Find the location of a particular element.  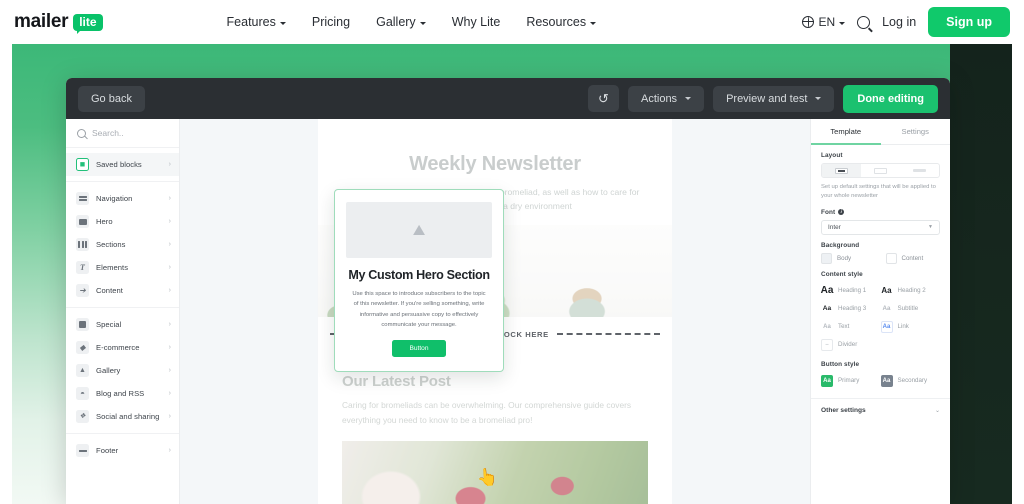

blocks-search-field: Search.. is located at coordinates (122, 133).